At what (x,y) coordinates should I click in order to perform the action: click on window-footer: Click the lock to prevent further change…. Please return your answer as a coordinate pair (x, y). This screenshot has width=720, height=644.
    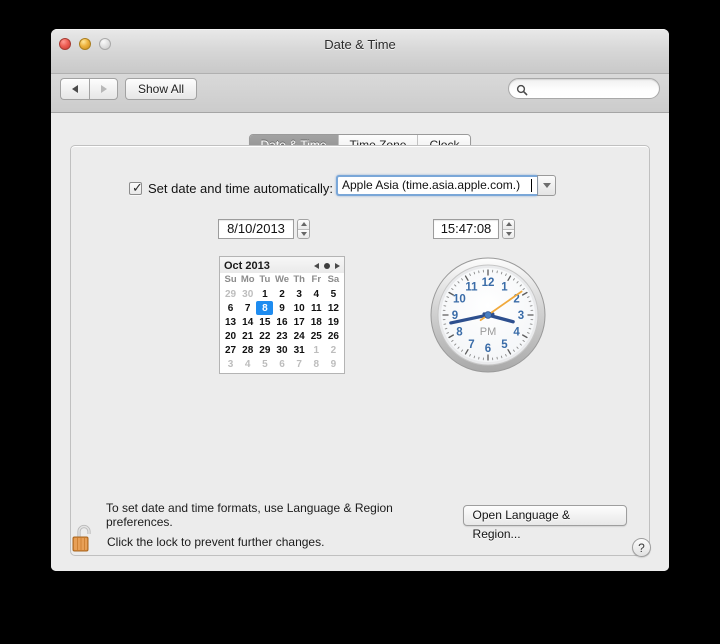
    Looking at the image, I should click on (360, 540).